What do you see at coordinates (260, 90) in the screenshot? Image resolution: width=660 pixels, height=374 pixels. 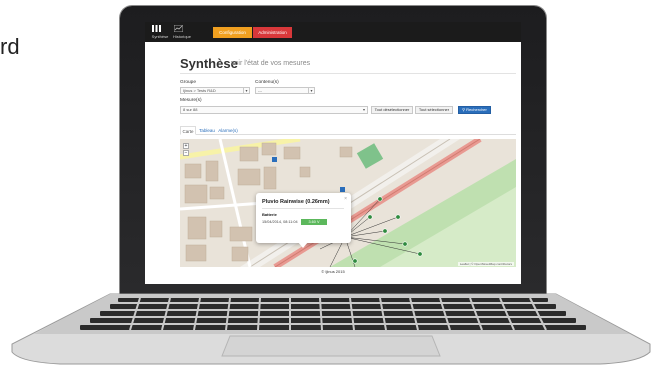 I see `contenus-select-value: ---` at bounding box center [260, 90].